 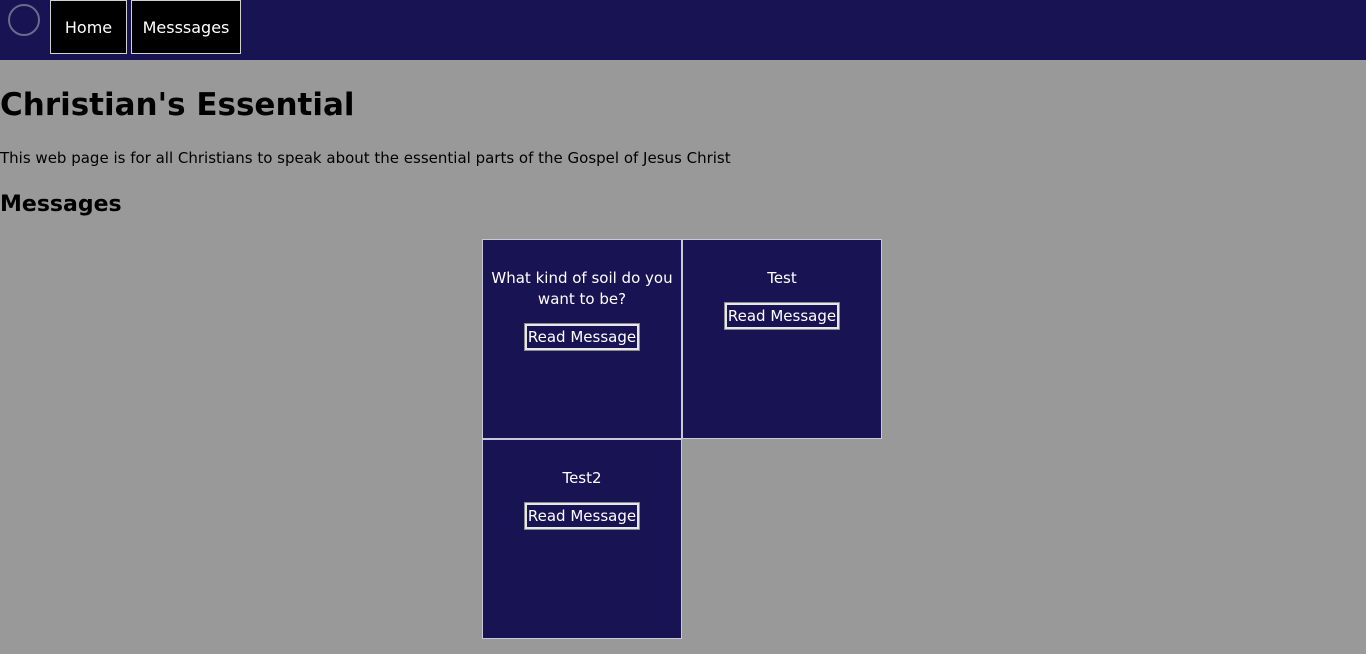 I want to click on message-card-title: What kind of soil do you want to be?, so click(x=582, y=288).